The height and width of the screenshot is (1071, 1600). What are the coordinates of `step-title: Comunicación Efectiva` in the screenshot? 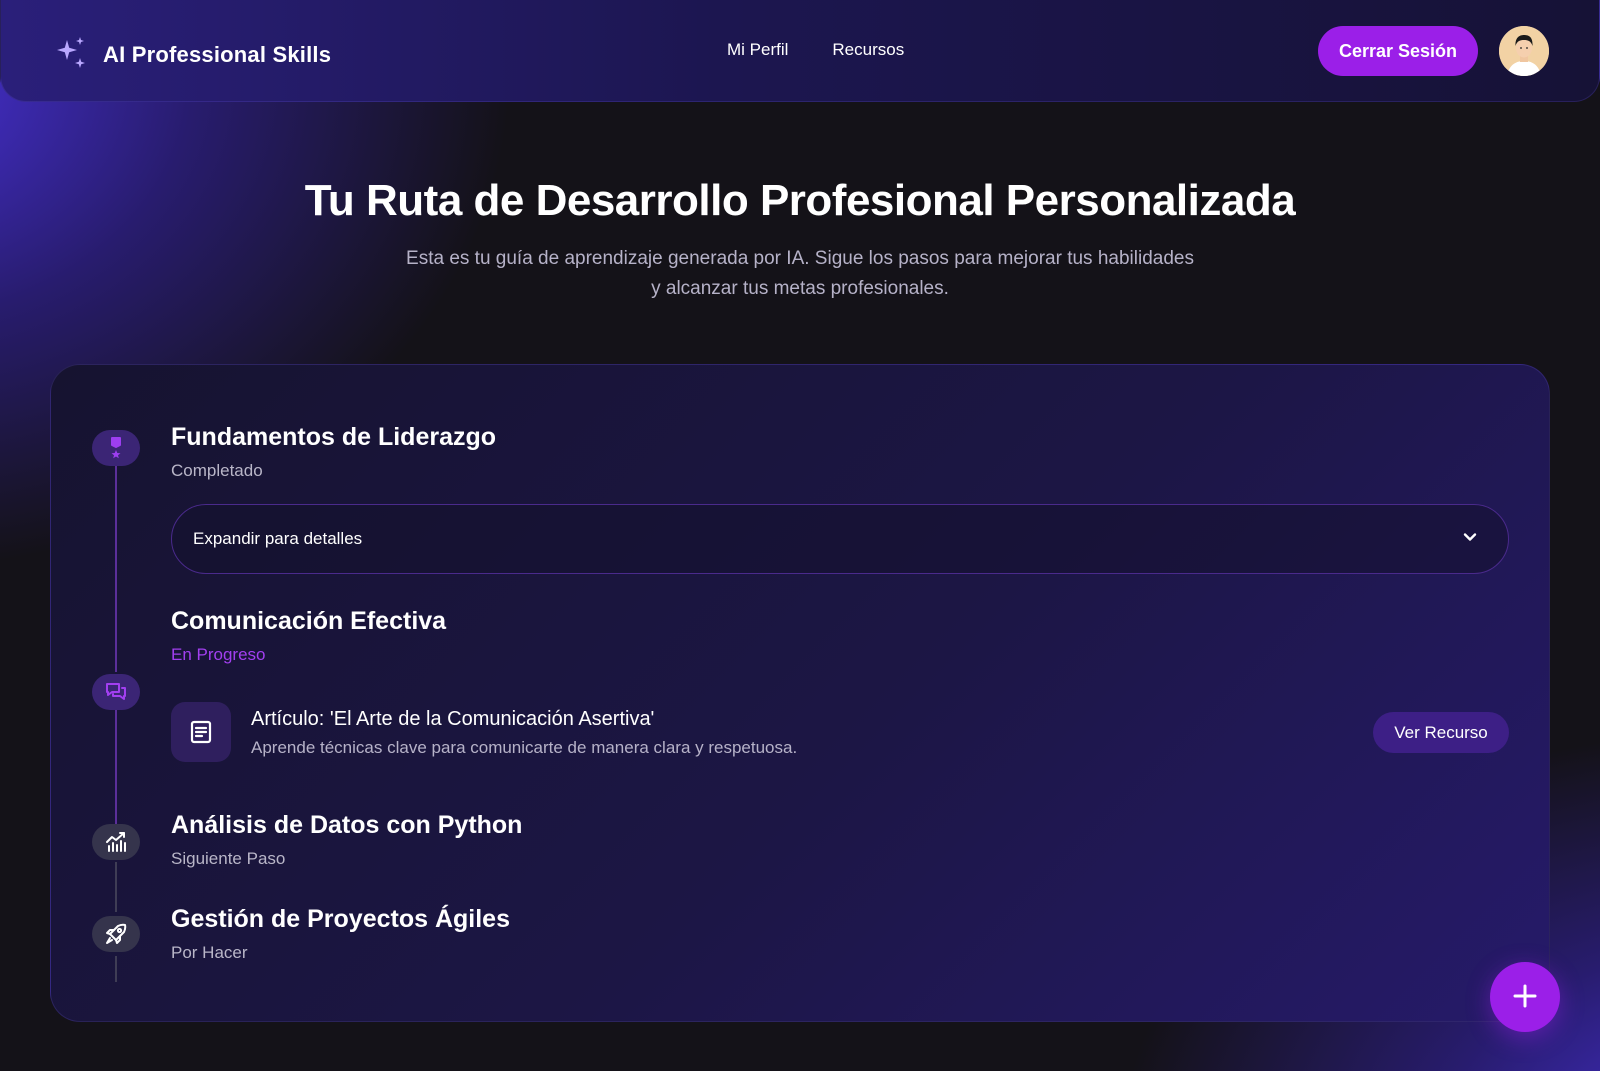 It's located at (309, 621).